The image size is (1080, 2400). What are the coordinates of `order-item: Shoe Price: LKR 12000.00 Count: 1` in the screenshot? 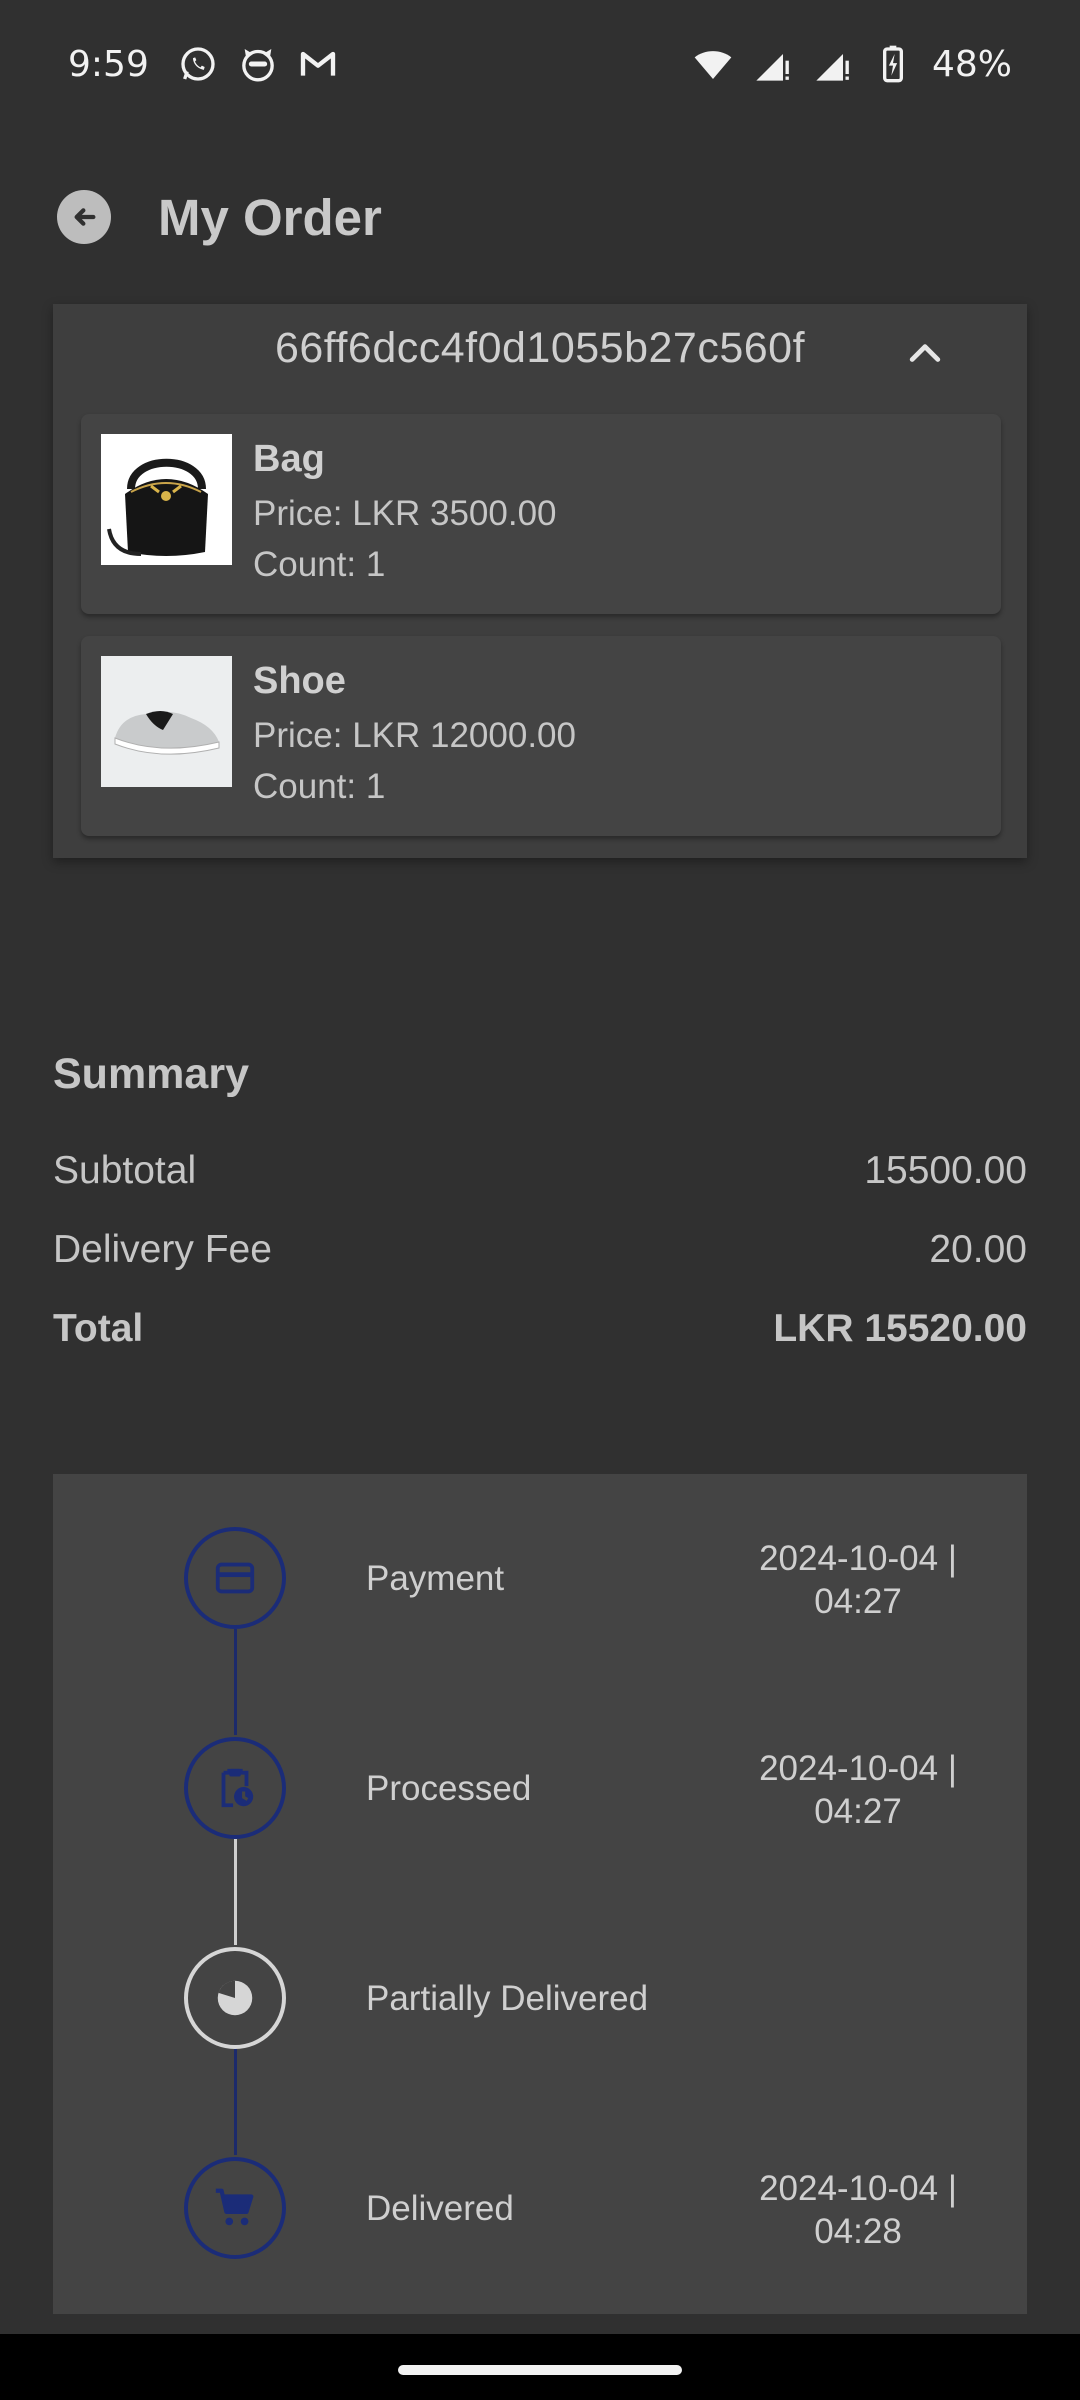 It's located at (541, 736).